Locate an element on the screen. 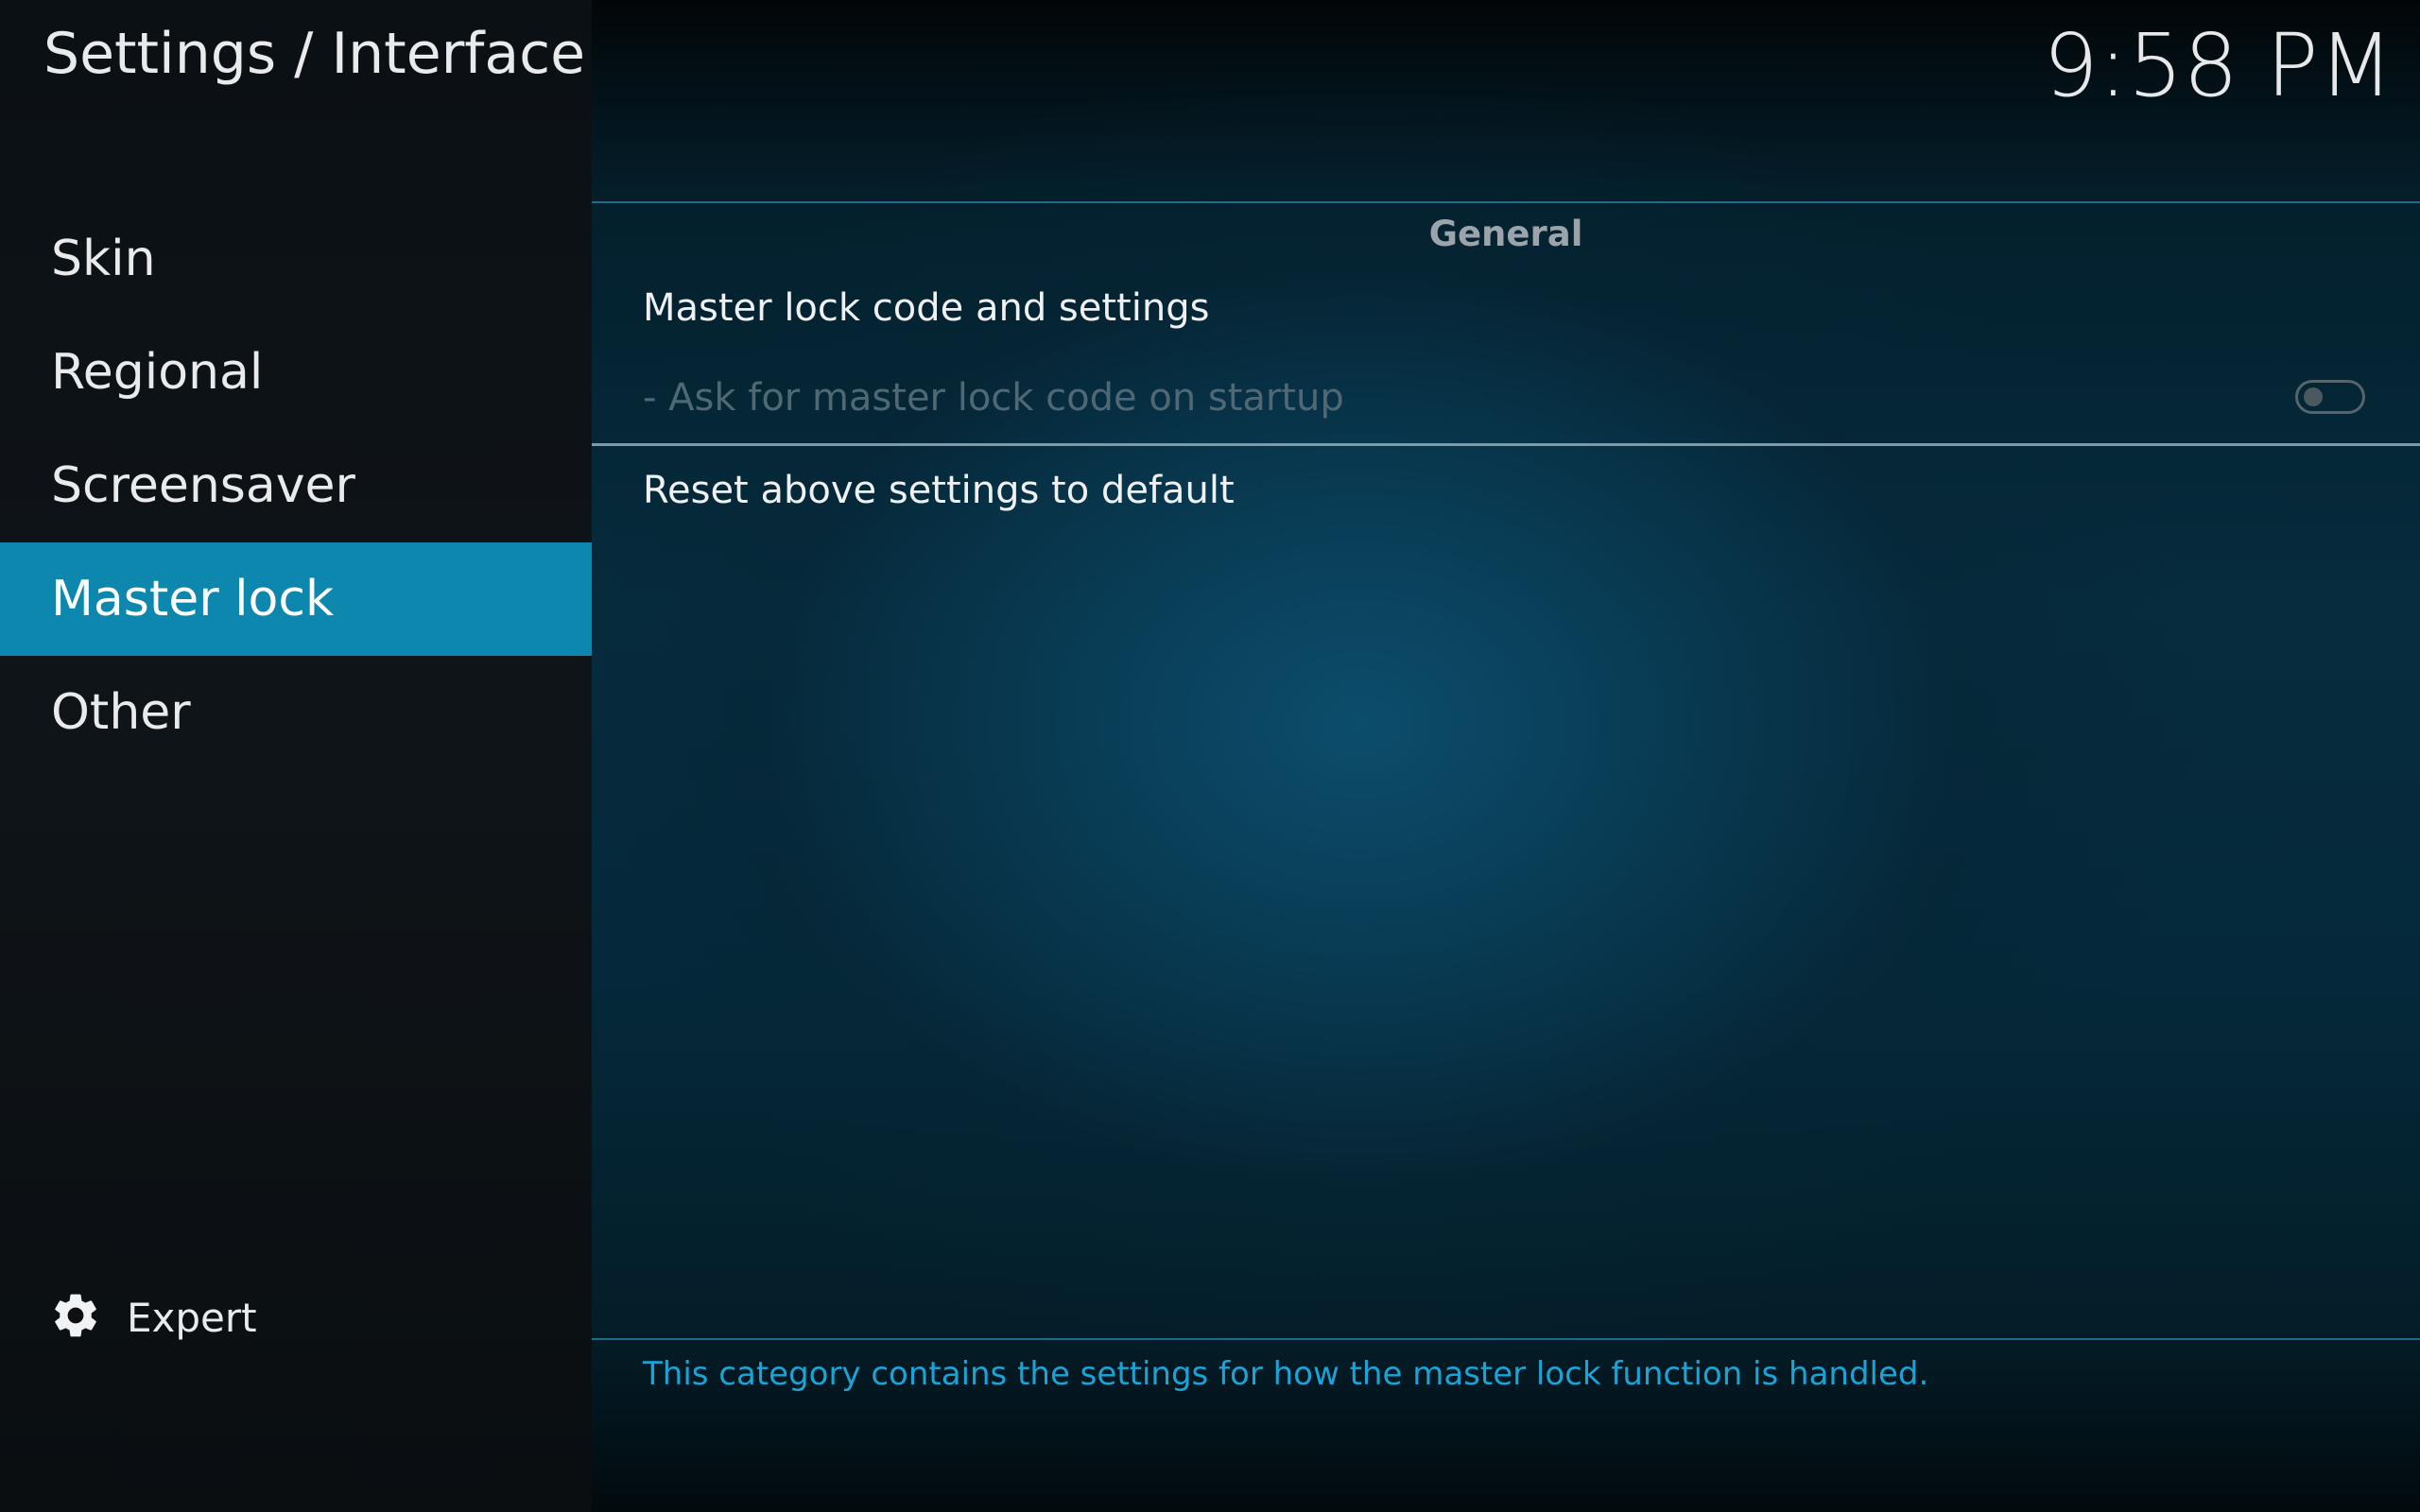 The width and height of the screenshot is (2420, 1512). settings-divider is located at coordinates (1506, 444).